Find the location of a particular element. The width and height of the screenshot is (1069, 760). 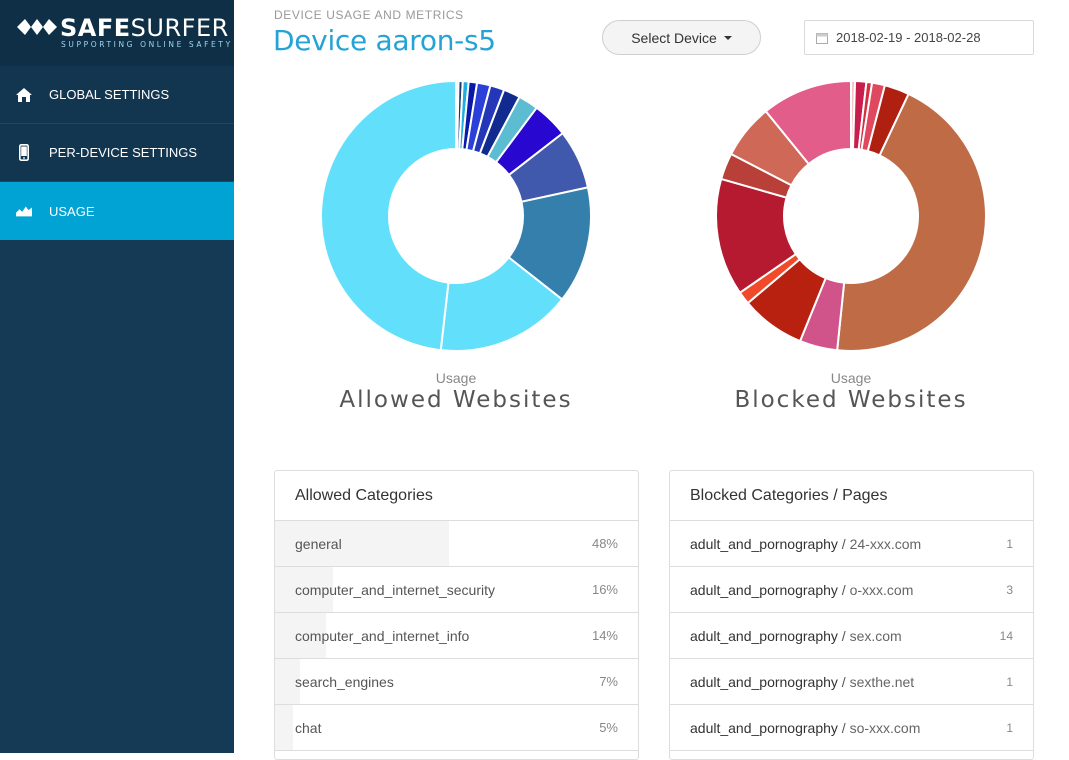

category-percent: 16% is located at coordinates (604, 589).